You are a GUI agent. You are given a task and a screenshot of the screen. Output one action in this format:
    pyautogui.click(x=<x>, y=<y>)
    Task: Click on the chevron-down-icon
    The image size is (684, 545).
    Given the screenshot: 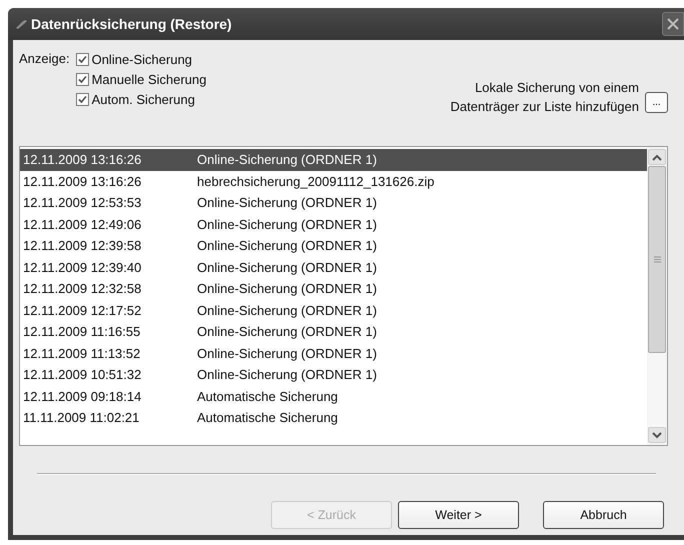 What is the action you would take?
    pyautogui.click(x=657, y=435)
    